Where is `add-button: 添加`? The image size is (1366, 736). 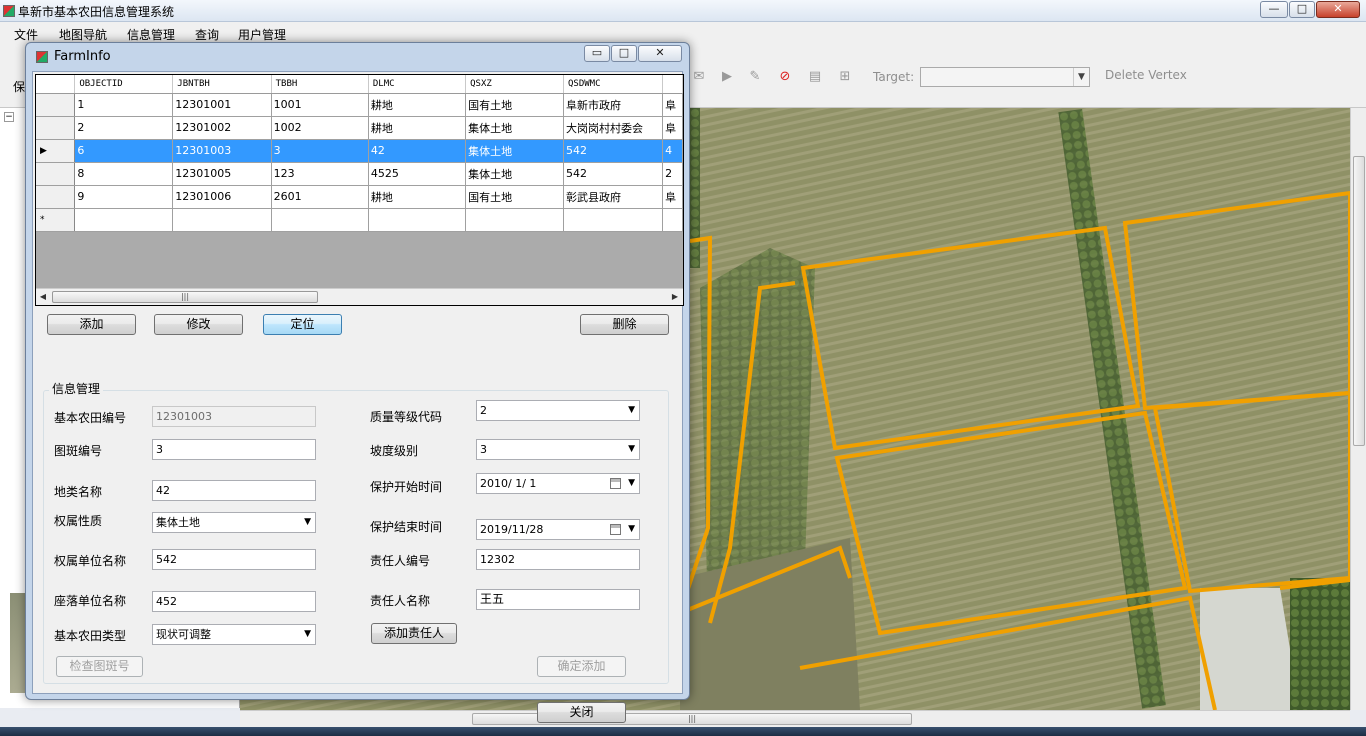
add-button: 添加 is located at coordinates (91, 324).